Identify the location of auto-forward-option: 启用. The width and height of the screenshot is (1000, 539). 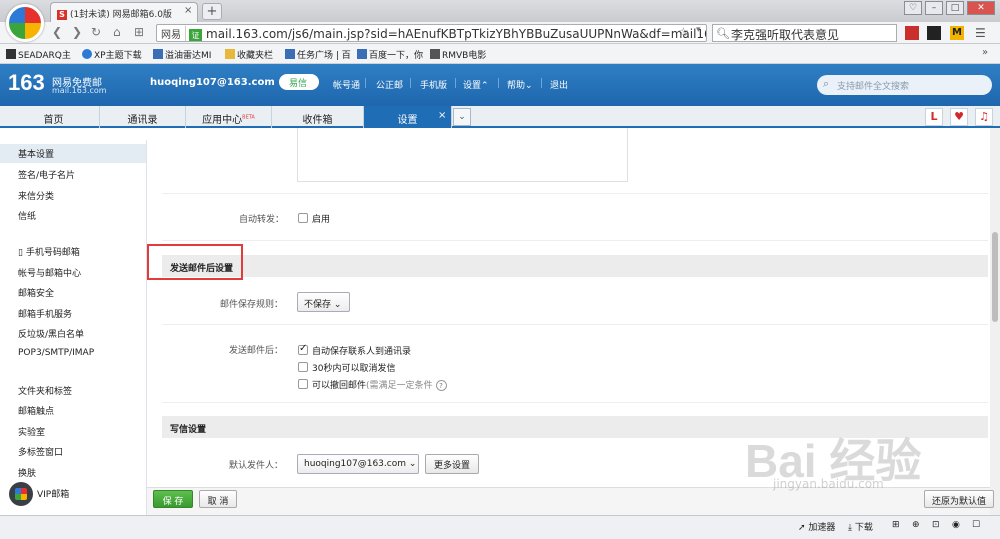
(321, 218).